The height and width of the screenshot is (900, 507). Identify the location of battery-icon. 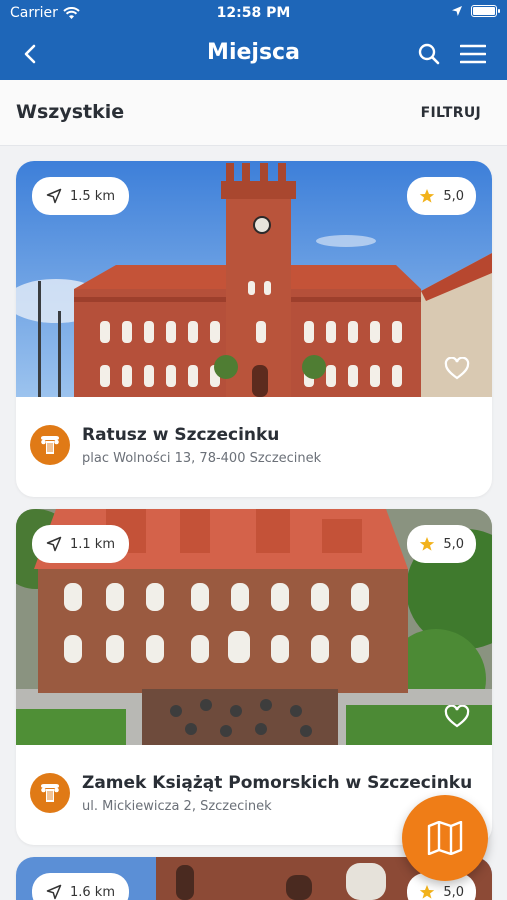
(485, 11).